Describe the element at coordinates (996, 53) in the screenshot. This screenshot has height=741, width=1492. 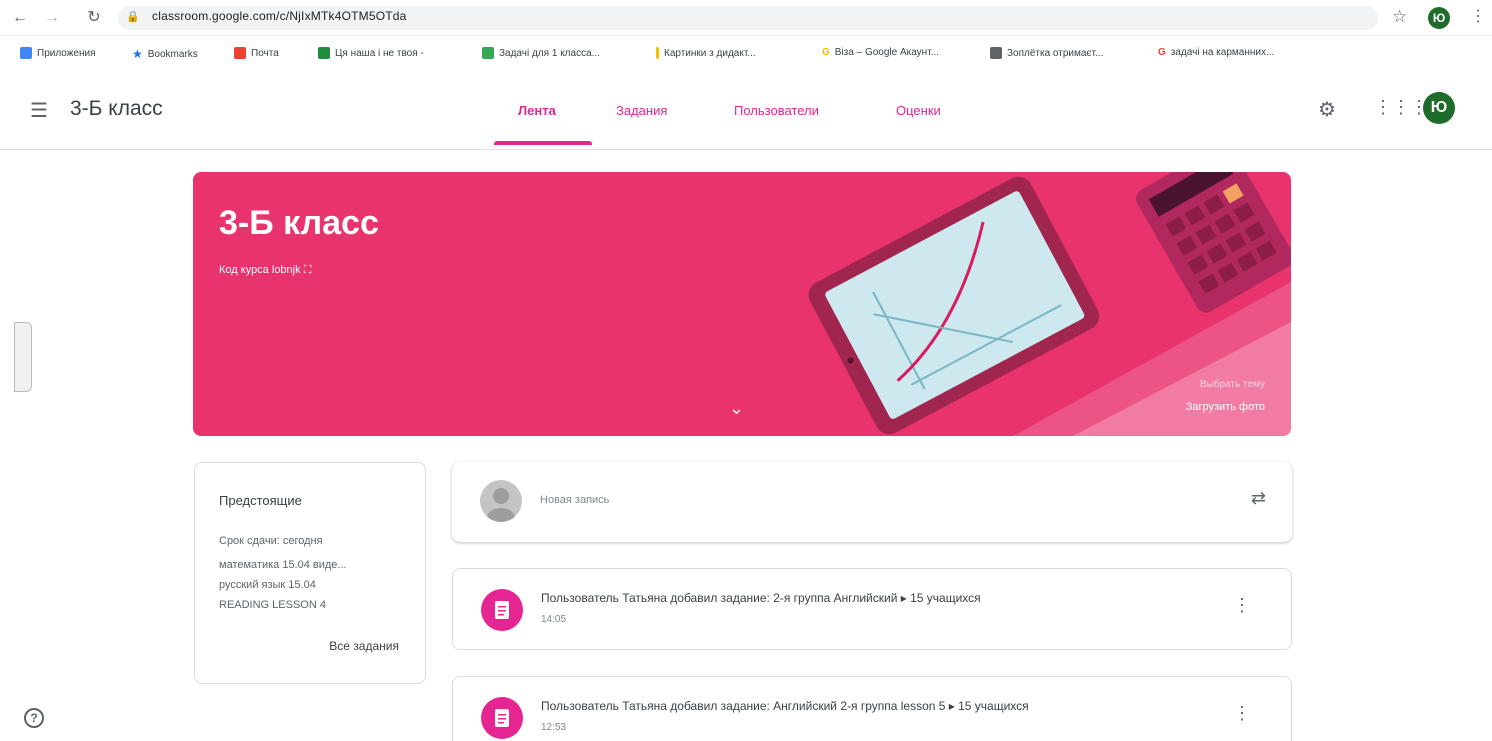
I see `doc-icon` at that location.